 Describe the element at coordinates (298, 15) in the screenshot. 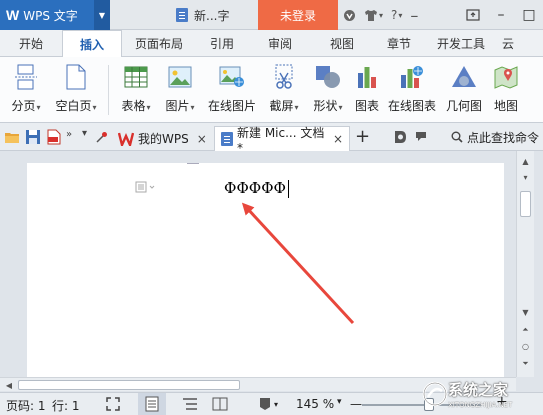

I see `login-button: 未登录` at that location.